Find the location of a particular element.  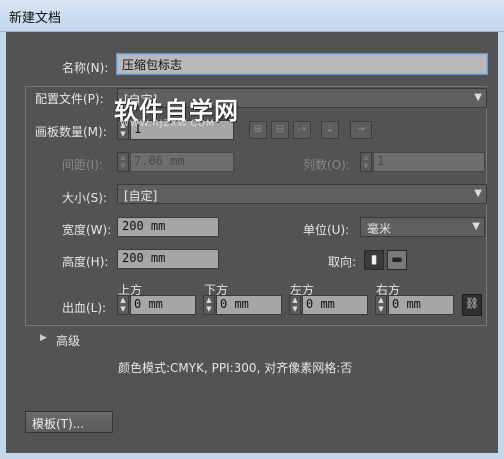

landscape-orientation-button: ▬ is located at coordinates (397, 260).